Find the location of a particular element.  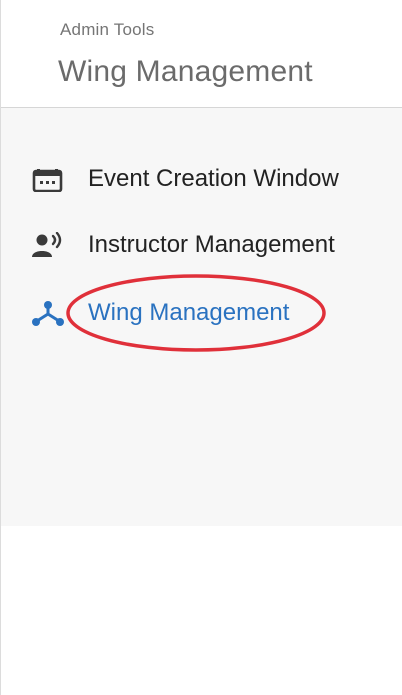

nav-item-wing-management: Wing Management is located at coordinates (201, 312).